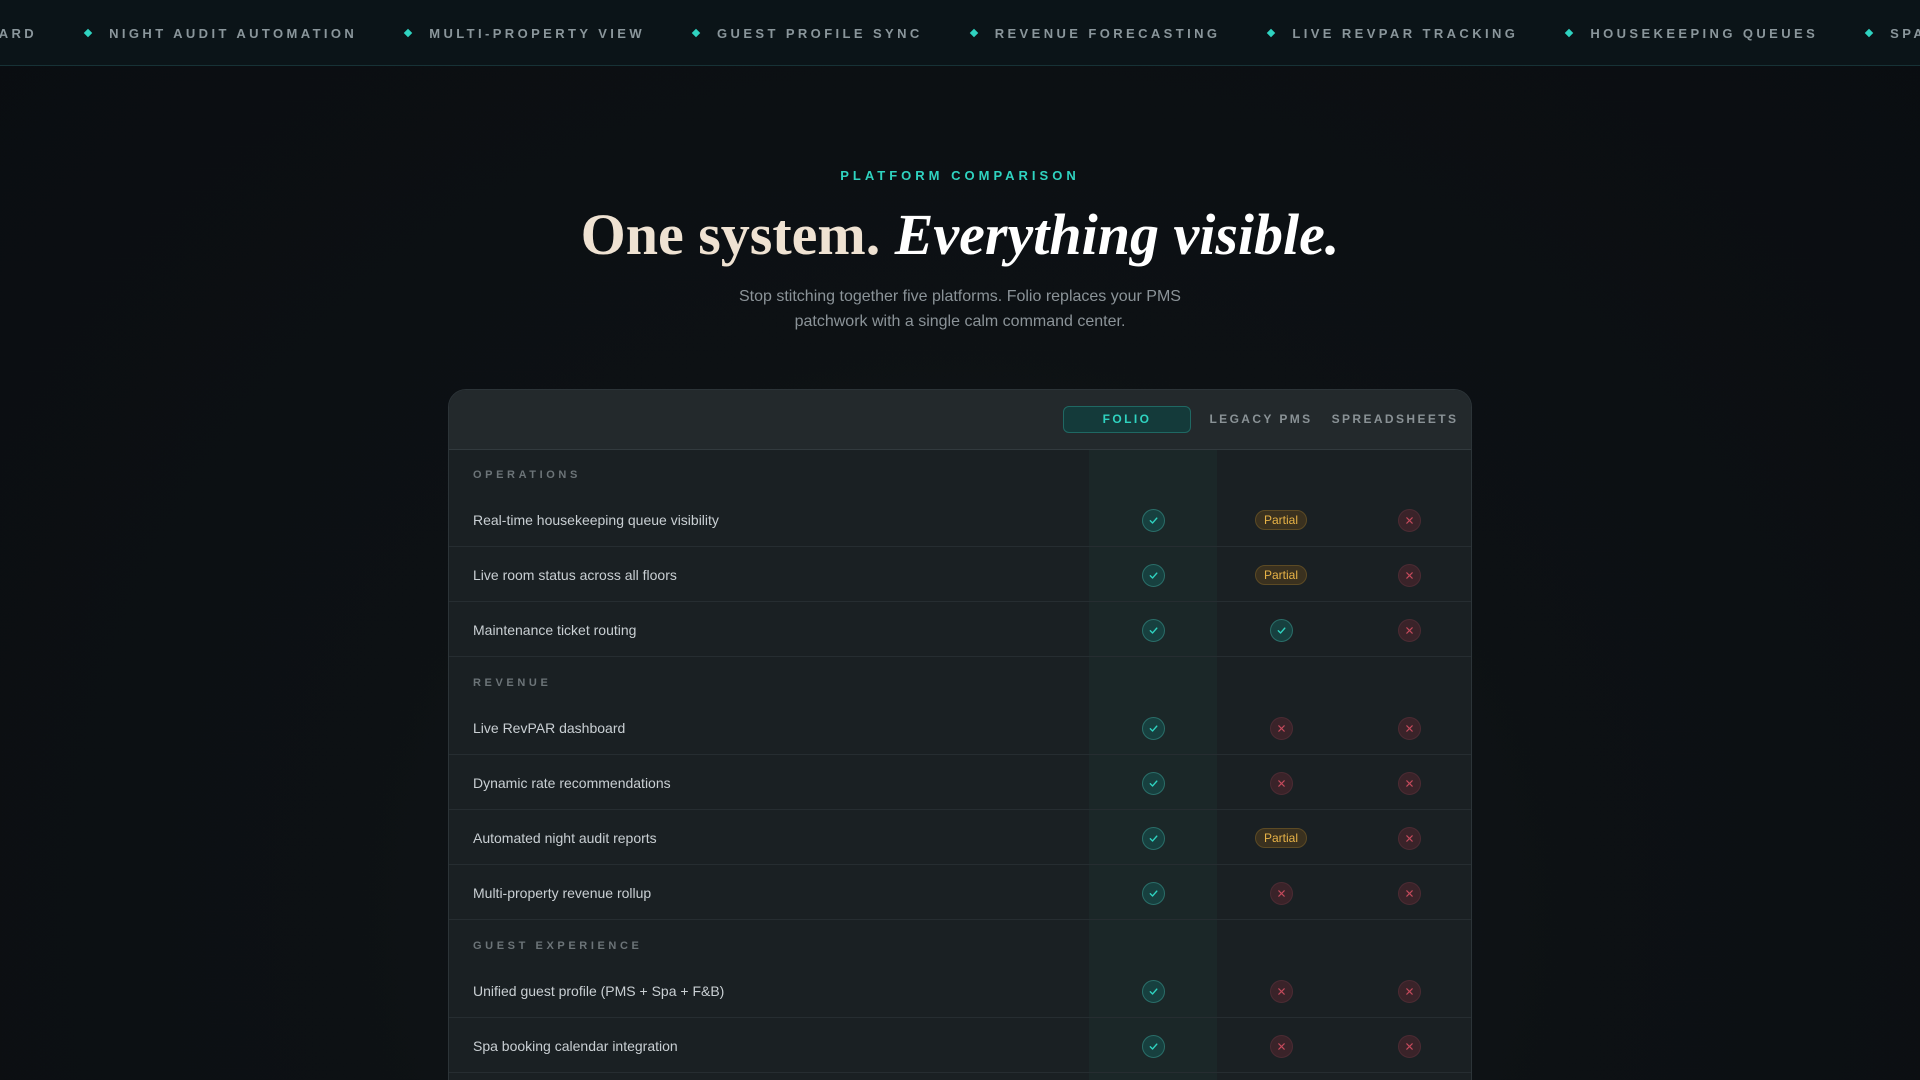 The image size is (1920, 1080). Describe the element at coordinates (960, 991) in the screenshot. I see `table-row: Unified guest profile (PMS + Spa + F&B)` at that location.